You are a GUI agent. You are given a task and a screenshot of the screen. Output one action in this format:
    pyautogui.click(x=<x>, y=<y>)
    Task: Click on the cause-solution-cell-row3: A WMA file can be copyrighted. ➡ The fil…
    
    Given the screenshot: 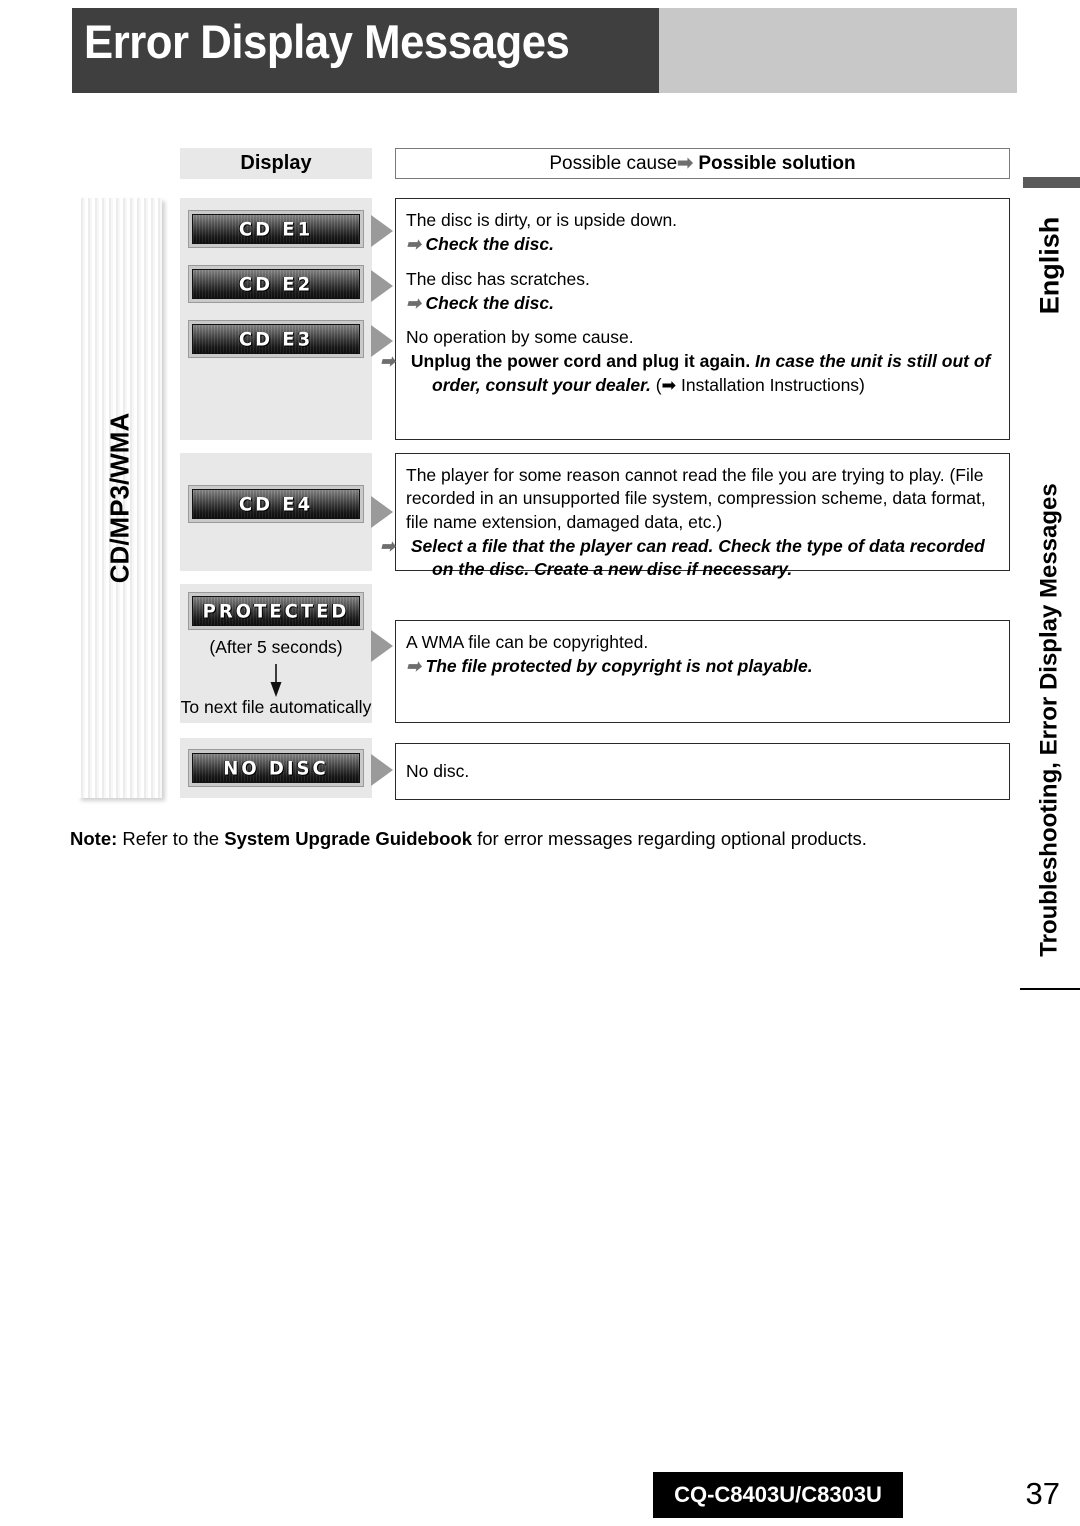 What is the action you would take?
    pyautogui.click(x=702, y=671)
    